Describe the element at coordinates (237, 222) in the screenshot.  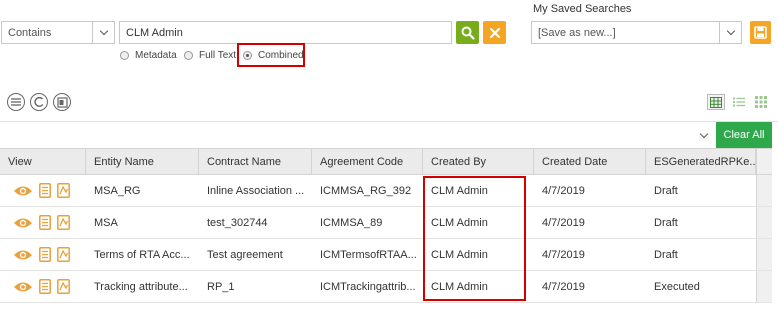
I see `contract-name-cell: test_302744` at that location.